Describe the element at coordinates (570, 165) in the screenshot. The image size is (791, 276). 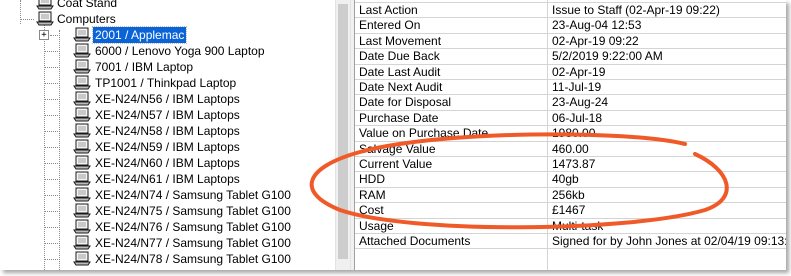
I see `property-row: Current Value 1473.87` at that location.